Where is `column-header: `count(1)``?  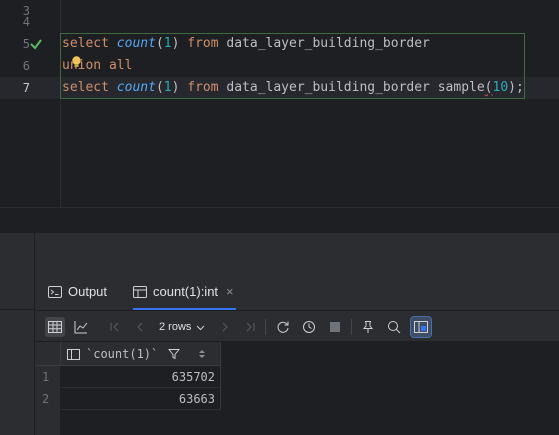
column-header: `count(1)` is located at coordinates (140, 354).